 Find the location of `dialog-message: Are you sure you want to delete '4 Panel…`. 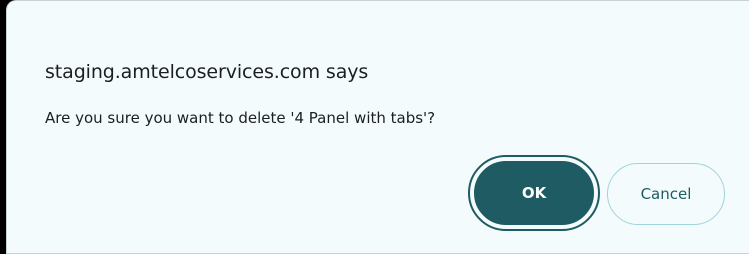

dialog-message: Are you sure you want to delete '4 Panel… is located at coordinates (240, 118).